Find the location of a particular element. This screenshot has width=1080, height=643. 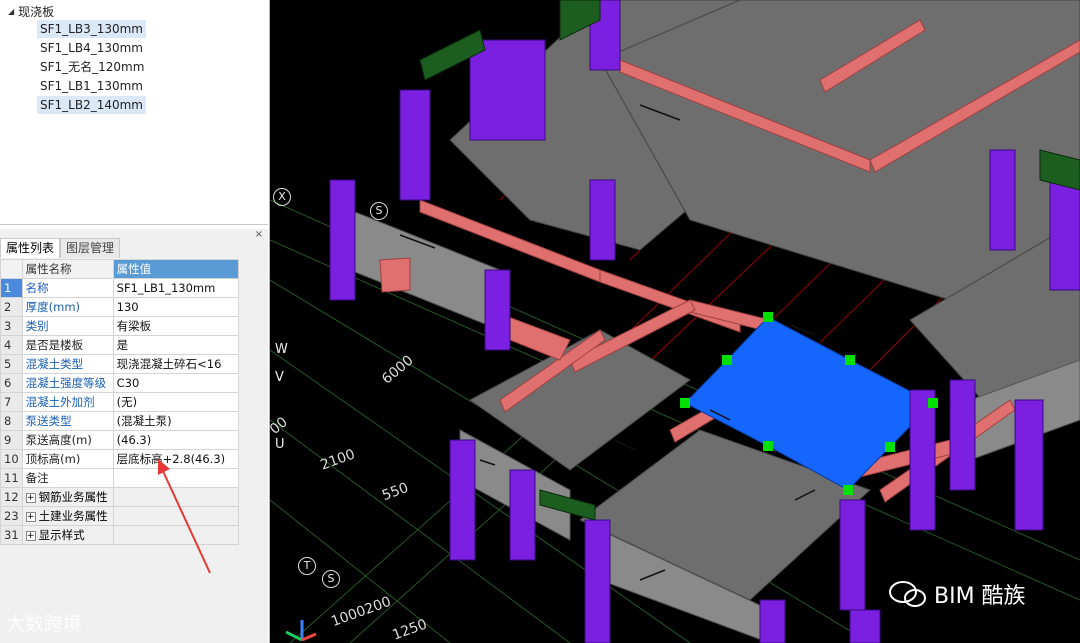

tree-root-node: ◢ 现浇板 is located at coordinates (31, 11).